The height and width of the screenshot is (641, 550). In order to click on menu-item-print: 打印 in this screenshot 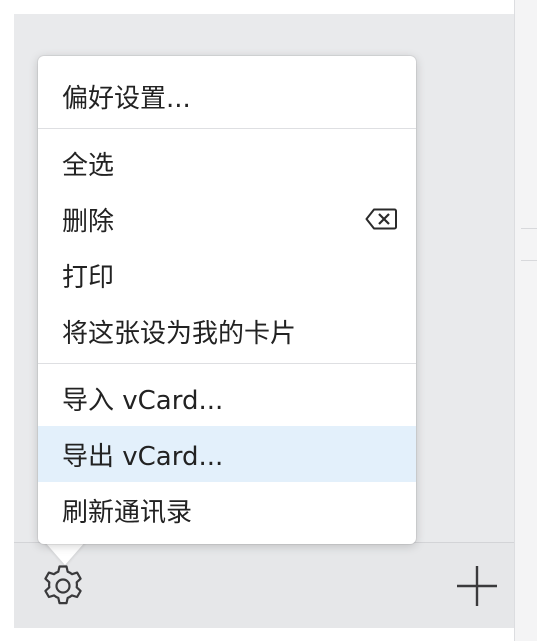, I will do `click(227, 275)`.